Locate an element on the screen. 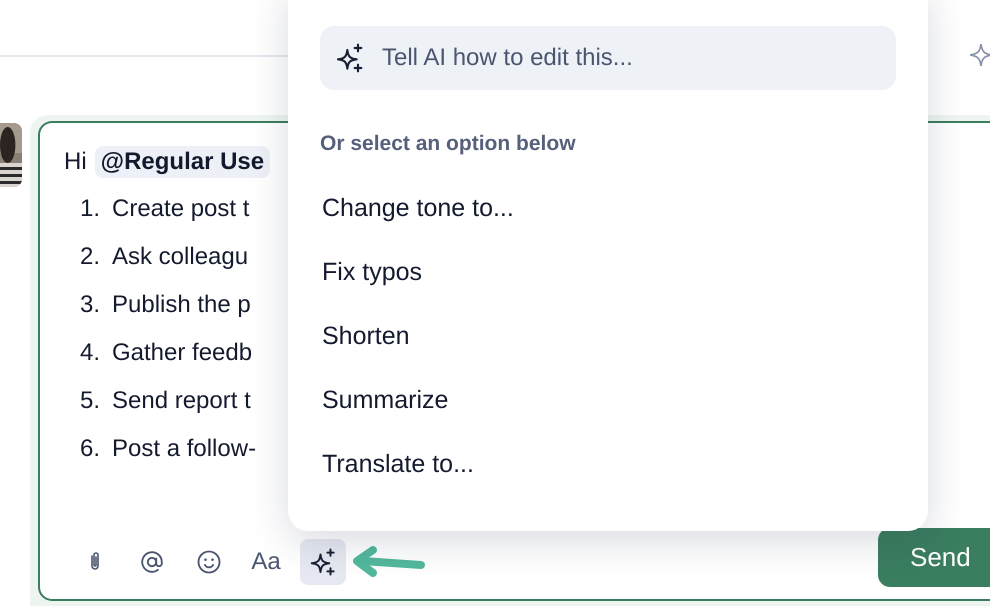 This screenshot has width=990, height=606. list-number: 1. is located at coordinates (89, 209).